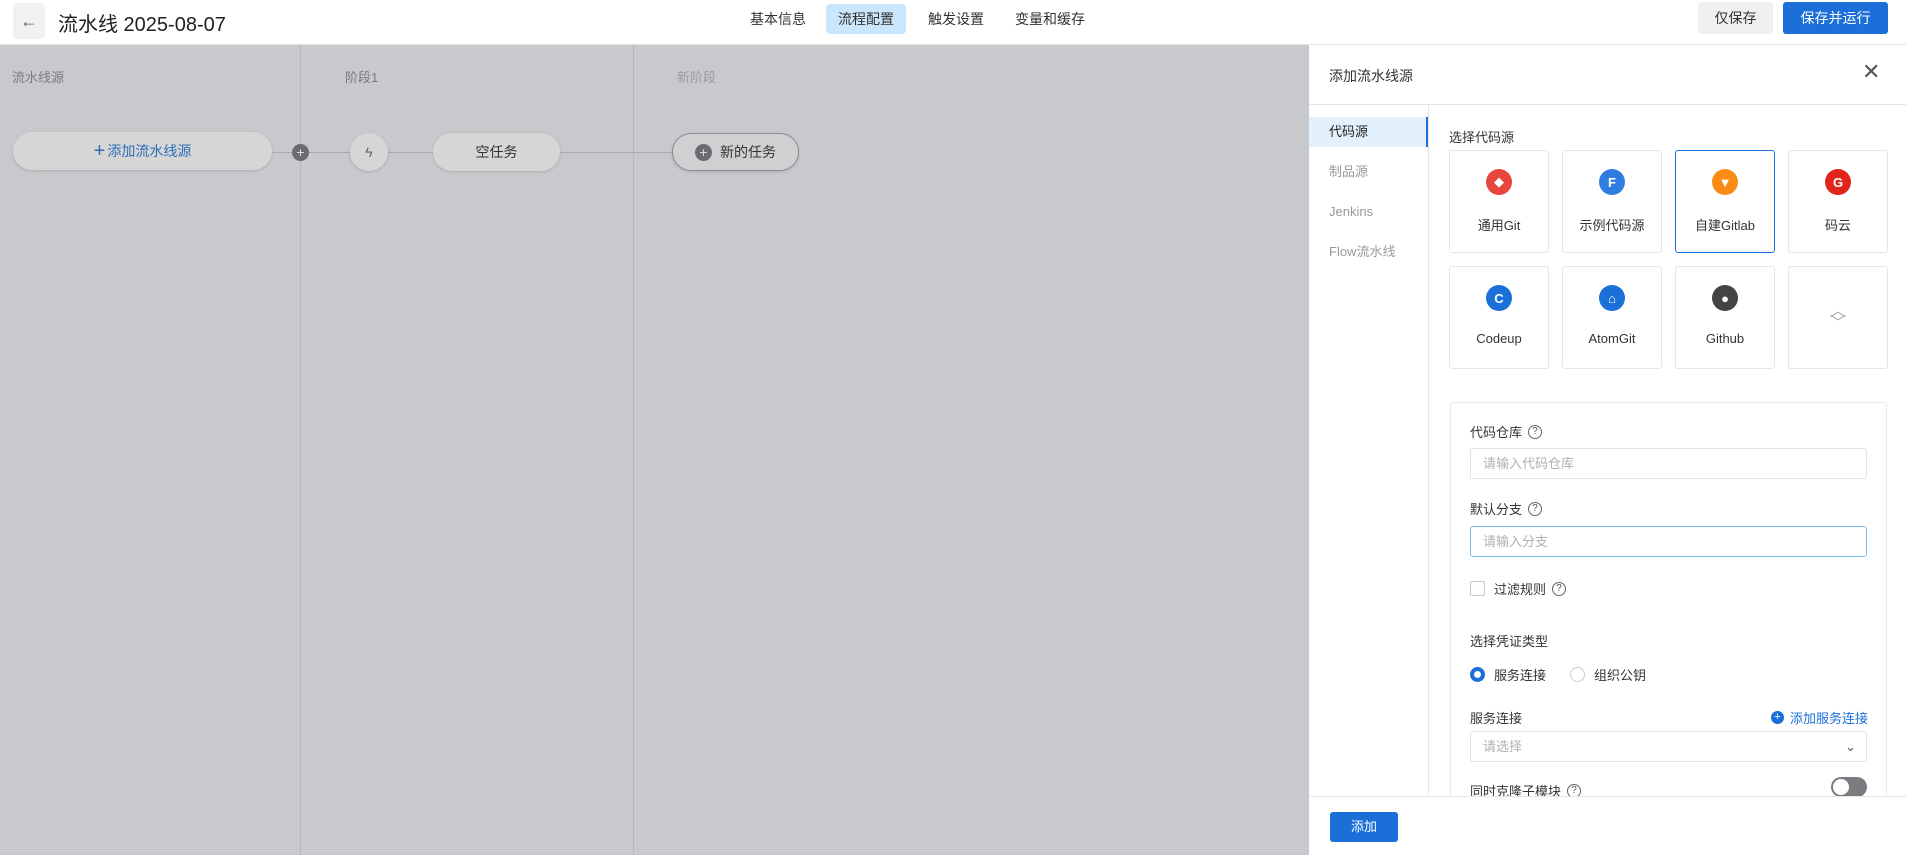  I want to click on add-stage-plus-icon: +, so click(300, 152).